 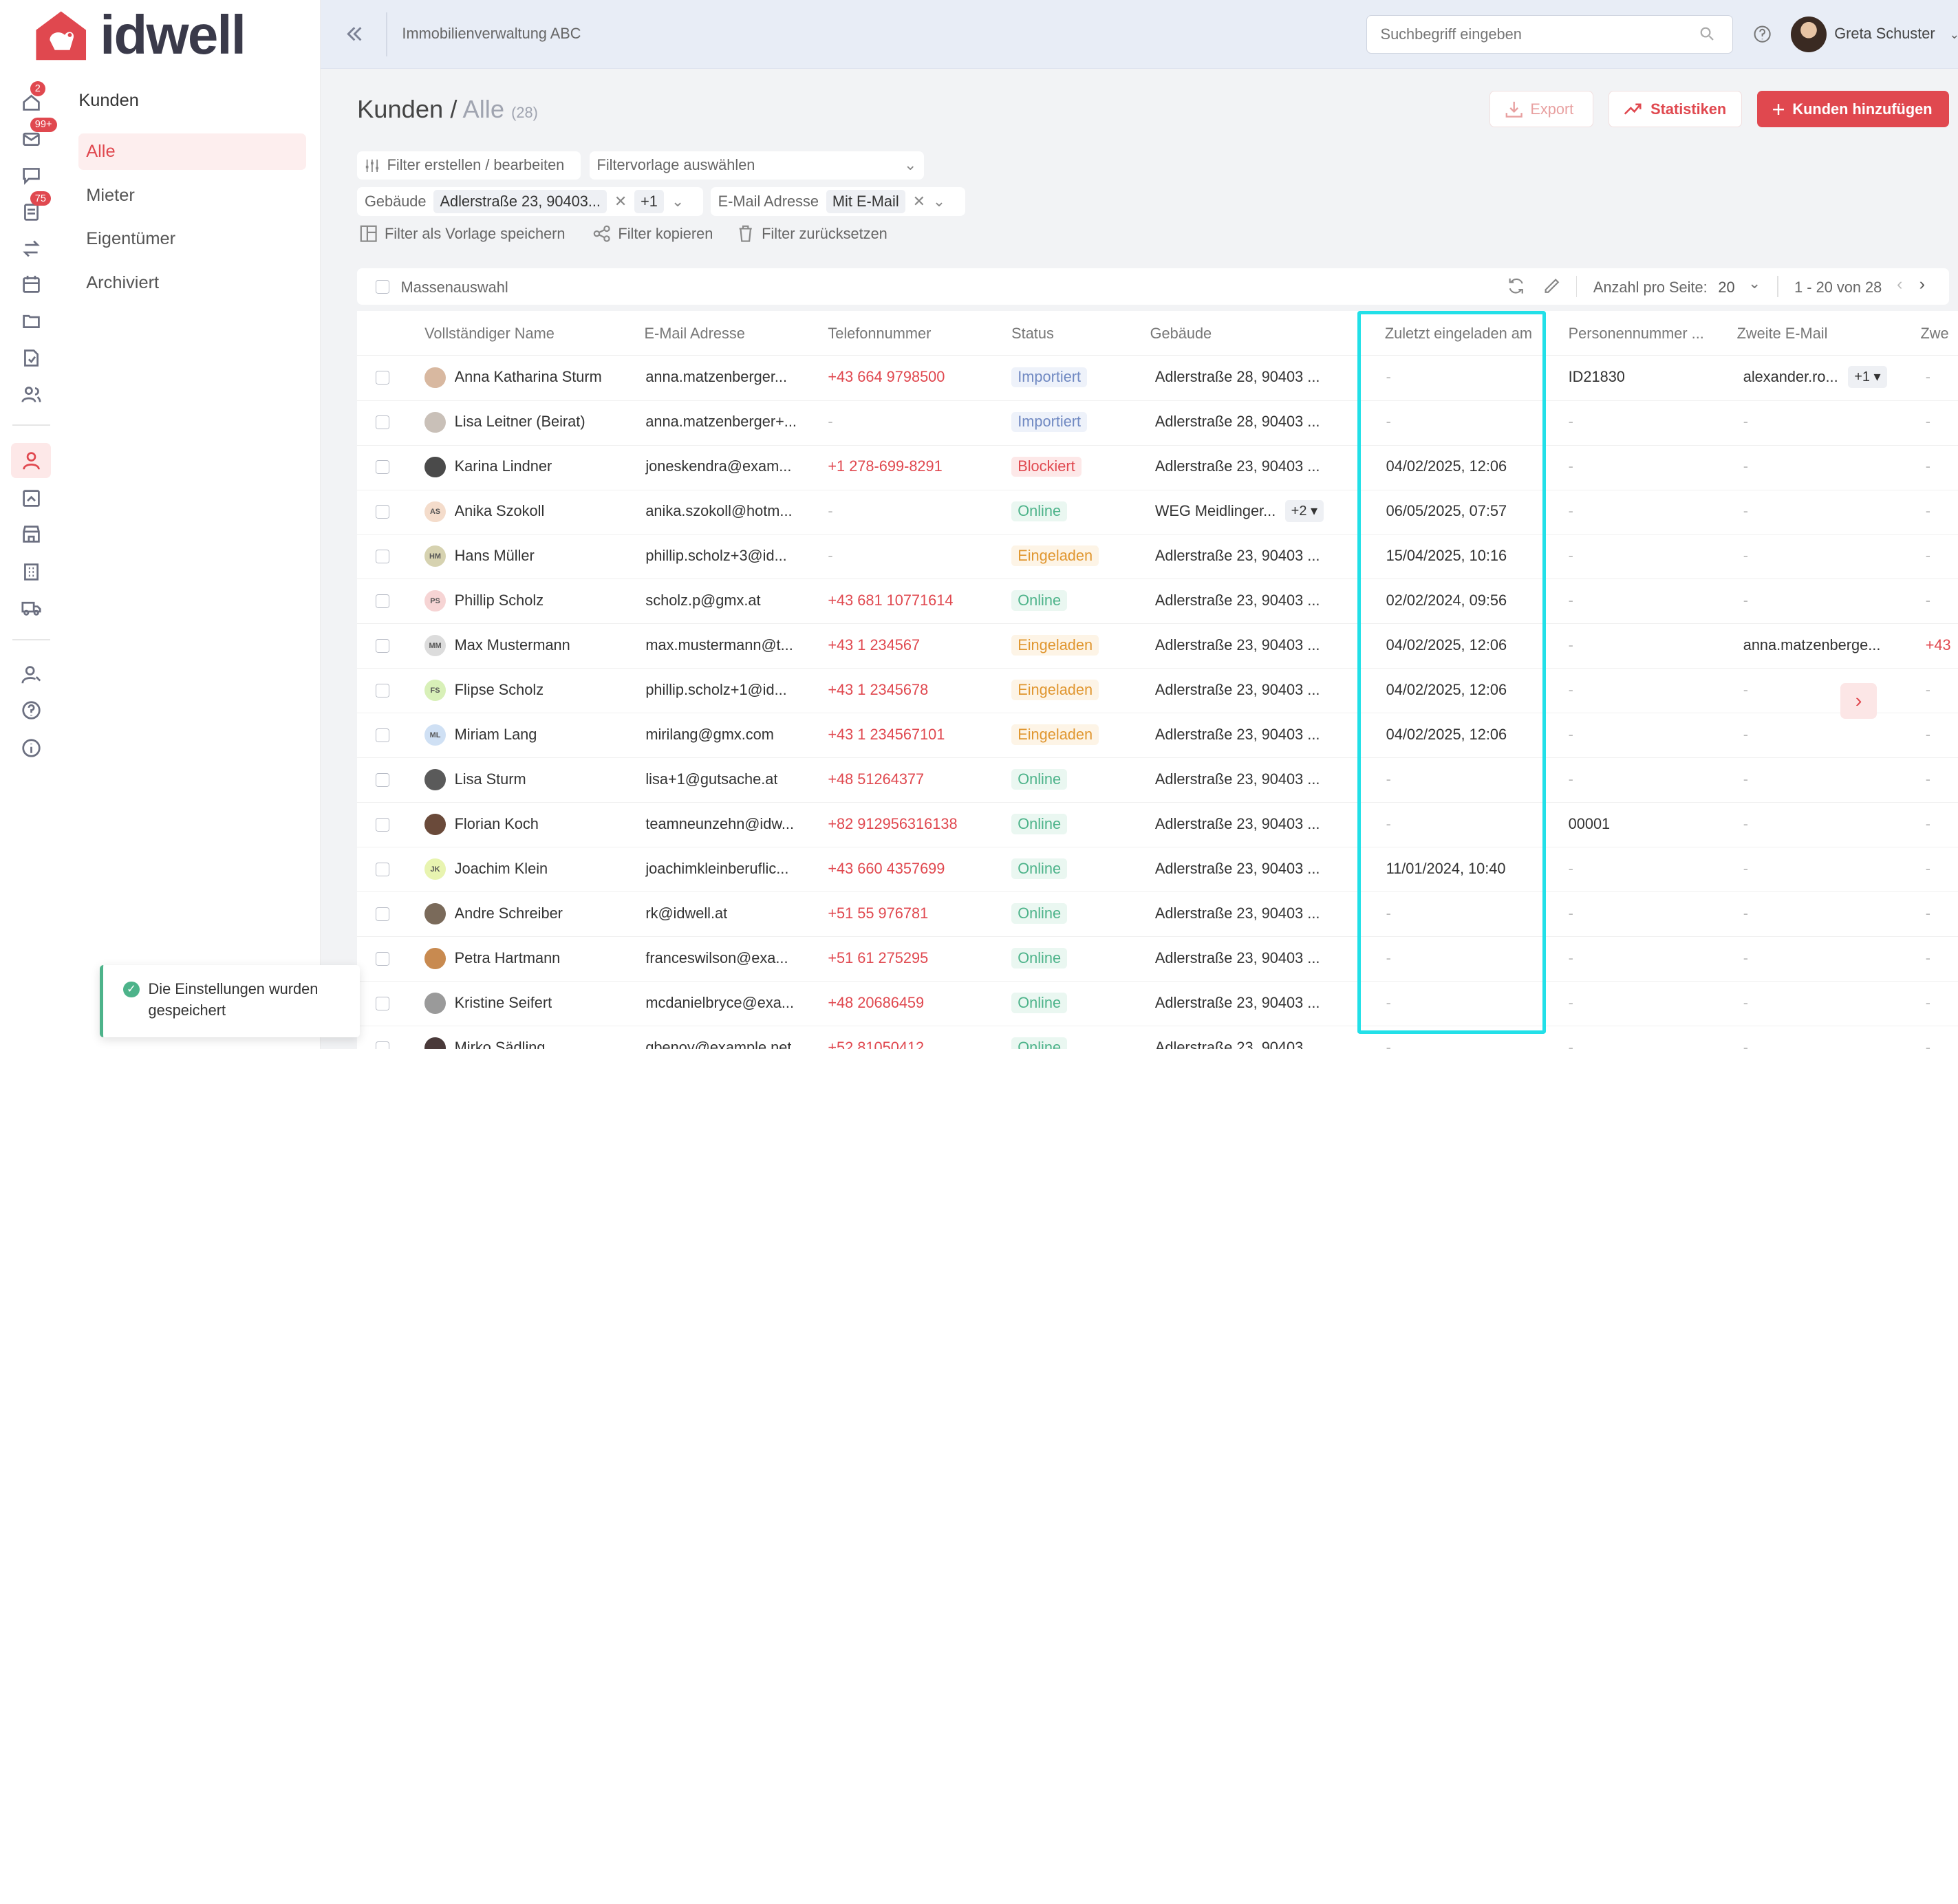 What do you see at coordinates (1782, 334) in the screenshot?
I see `column-header: Zweite E-Mail` at bounding box center [1782, 334].